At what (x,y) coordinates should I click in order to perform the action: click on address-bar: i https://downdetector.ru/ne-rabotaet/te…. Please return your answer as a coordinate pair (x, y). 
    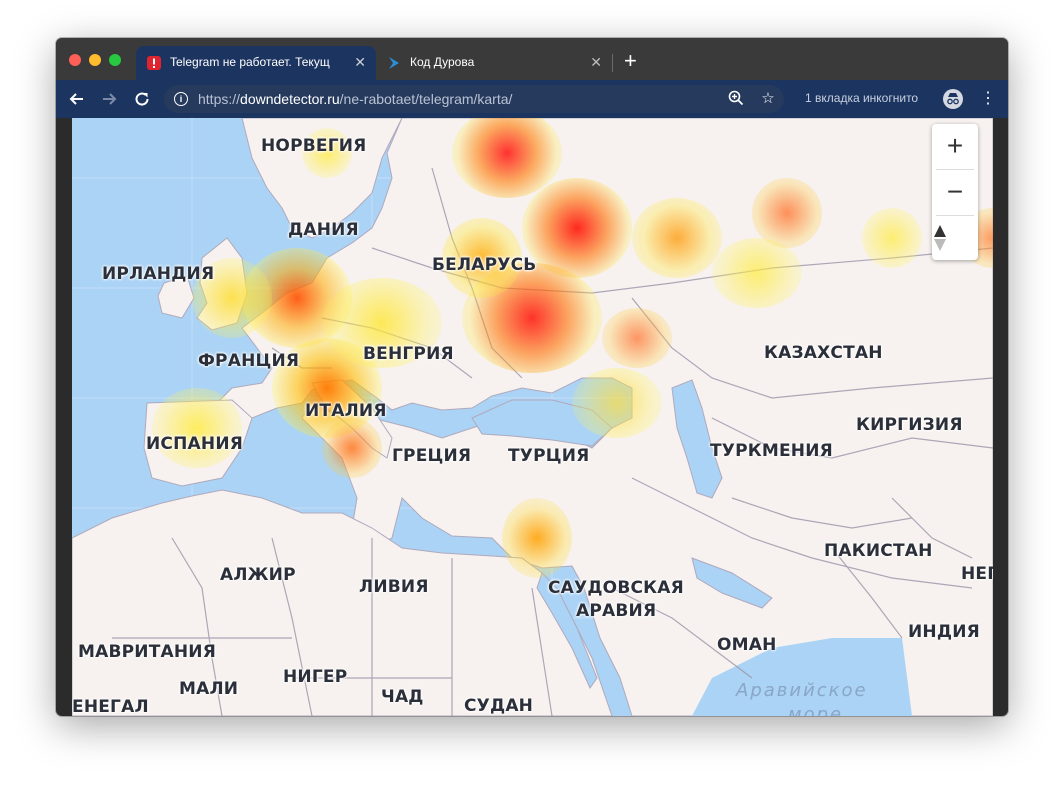
    Looking at the image, I should click on (474, 99).